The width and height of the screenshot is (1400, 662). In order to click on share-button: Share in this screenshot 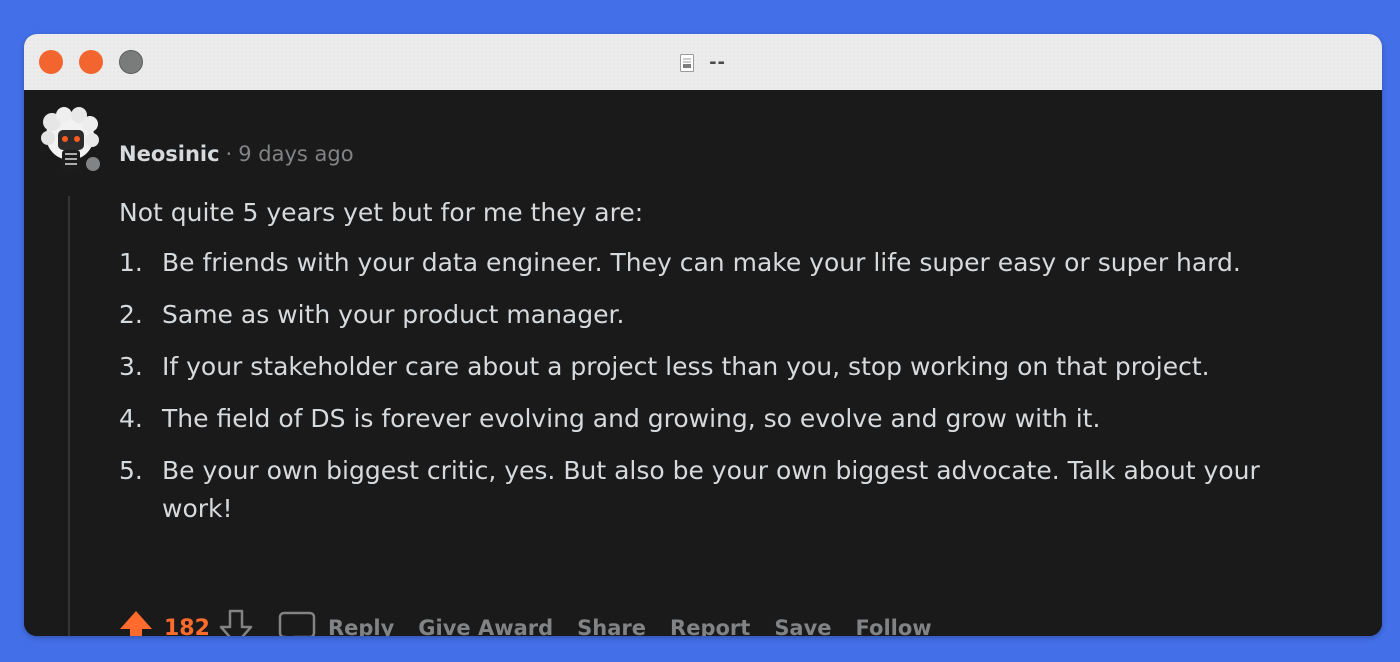, I will do `click(611, 626)`.